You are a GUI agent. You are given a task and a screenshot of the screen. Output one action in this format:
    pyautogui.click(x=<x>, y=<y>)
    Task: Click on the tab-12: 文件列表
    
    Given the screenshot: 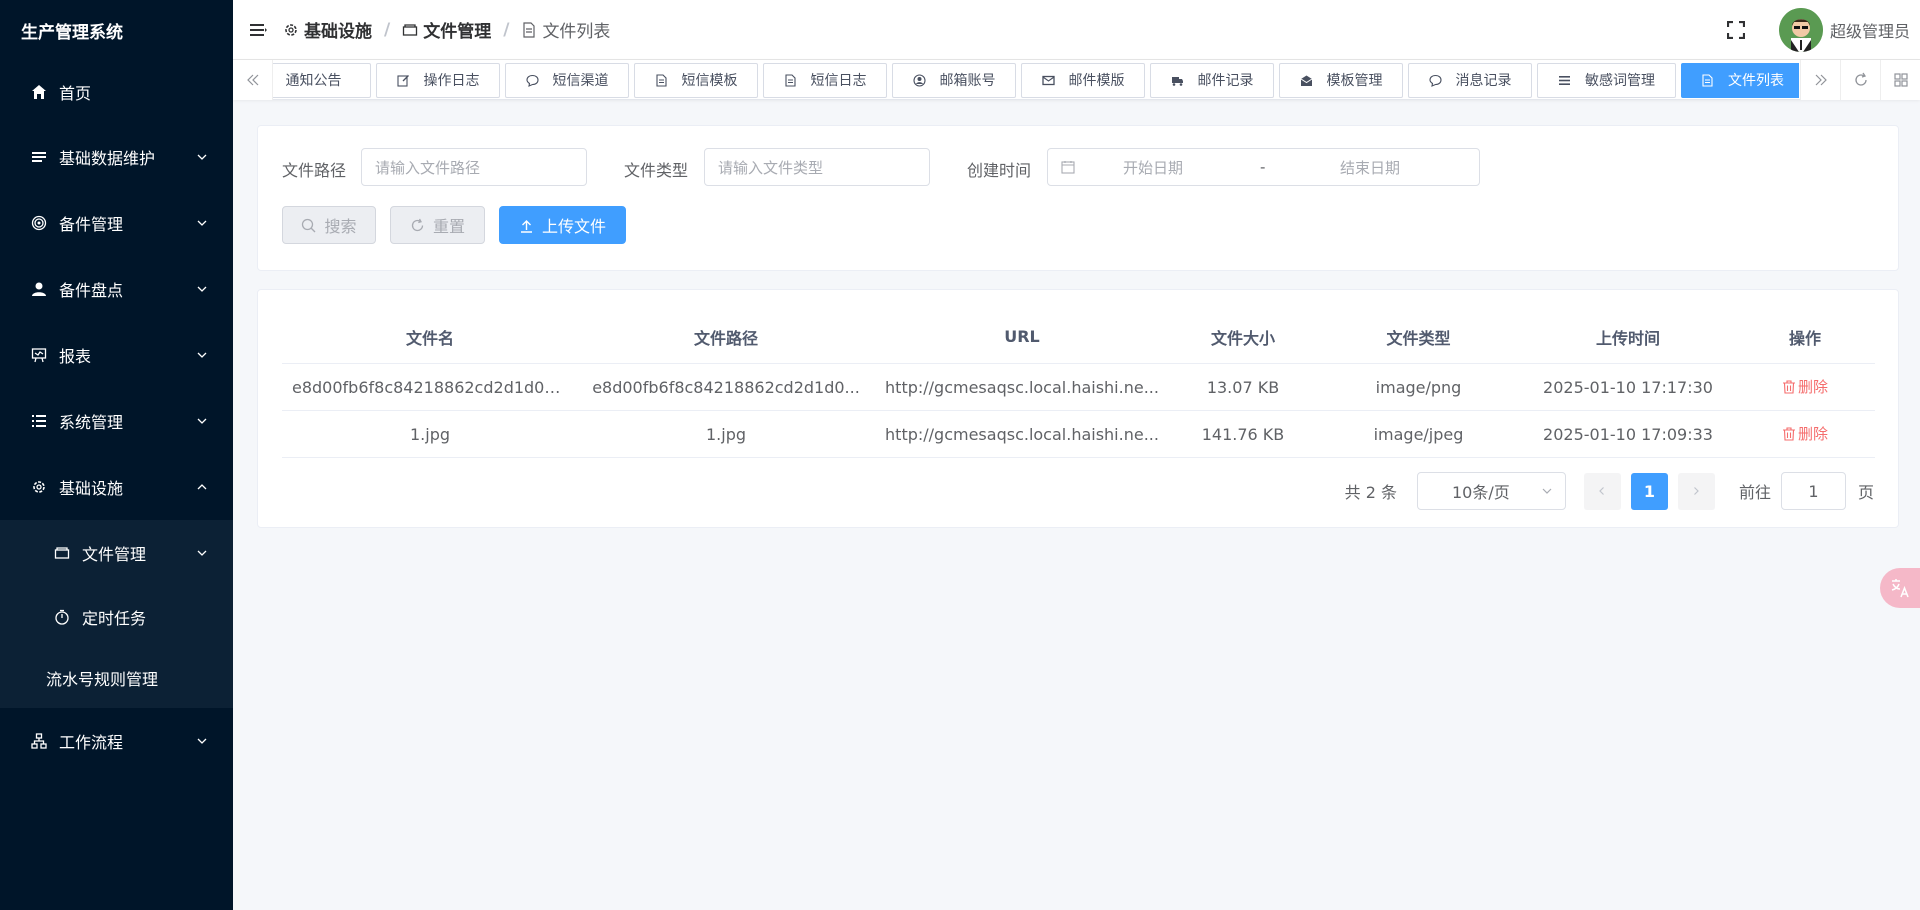 What is the action you would take?
    pyautogui.click(x=1740, y=80)
    